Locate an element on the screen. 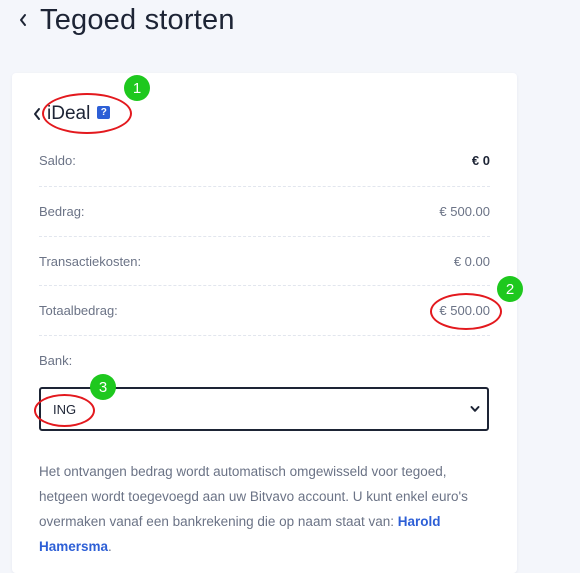 The image size is (580, 573). annotation-badge-3: 3 is located at coordinates (103, 387).